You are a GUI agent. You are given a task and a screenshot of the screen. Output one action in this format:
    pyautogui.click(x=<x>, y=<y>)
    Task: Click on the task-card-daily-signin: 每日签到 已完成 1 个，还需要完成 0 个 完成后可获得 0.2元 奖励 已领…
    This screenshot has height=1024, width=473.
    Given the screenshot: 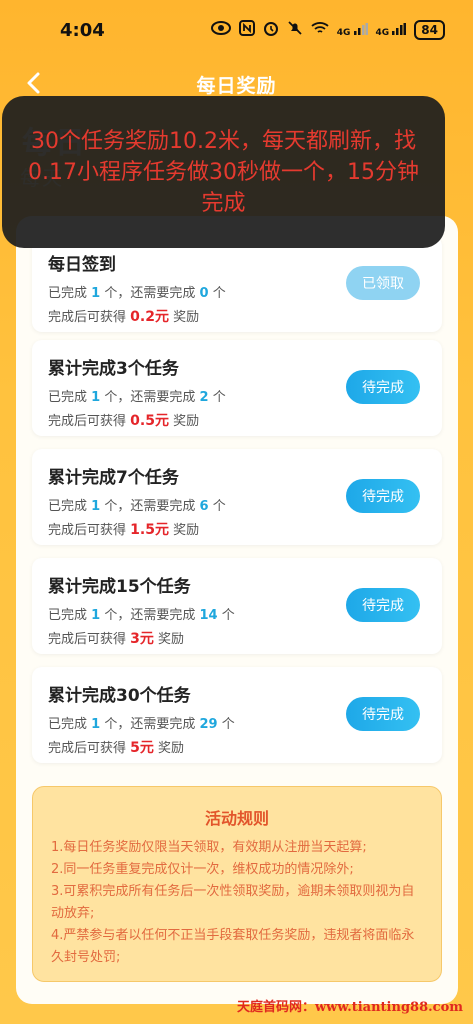 What is the action you would take?
    pyautogui.click(x=237, y=284)
    